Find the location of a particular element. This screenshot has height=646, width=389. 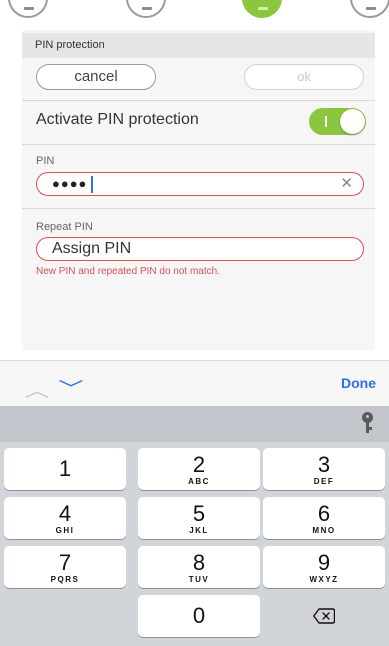

backspace-key is located at coordinates (324, 616).